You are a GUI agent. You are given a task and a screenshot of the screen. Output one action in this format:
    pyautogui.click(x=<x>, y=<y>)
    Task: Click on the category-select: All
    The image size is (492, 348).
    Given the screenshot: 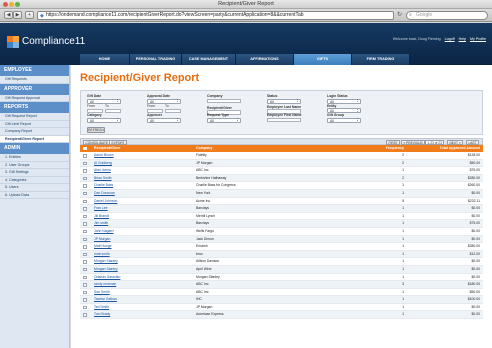 What is the action you would take?
    pyautogui.click(x=104, y=120)
    